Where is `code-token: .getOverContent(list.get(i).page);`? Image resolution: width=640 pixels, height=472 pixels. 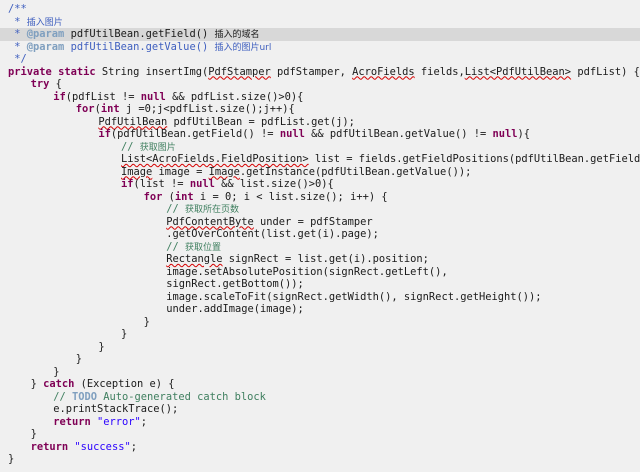 code-token: .getOverContent(list.get(i).page); is located at coordinates (272, 234).